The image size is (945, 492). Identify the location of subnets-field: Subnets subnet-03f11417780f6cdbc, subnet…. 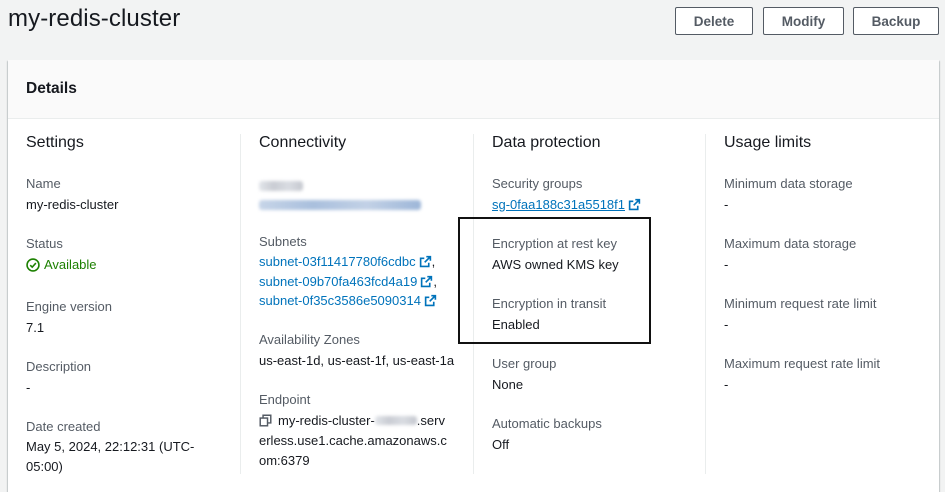
(366, 272).